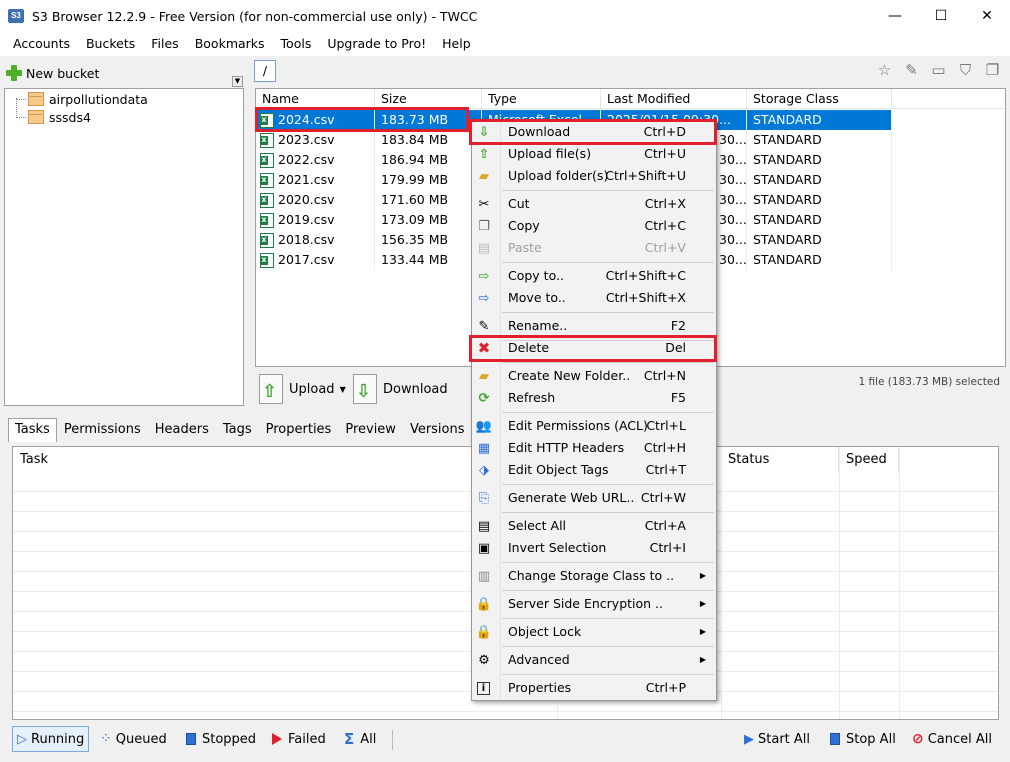  What do you see at coordinates (484, 448) in the screenshot?
I see `headers-icon: ▦` at bounding box center [484, 448].